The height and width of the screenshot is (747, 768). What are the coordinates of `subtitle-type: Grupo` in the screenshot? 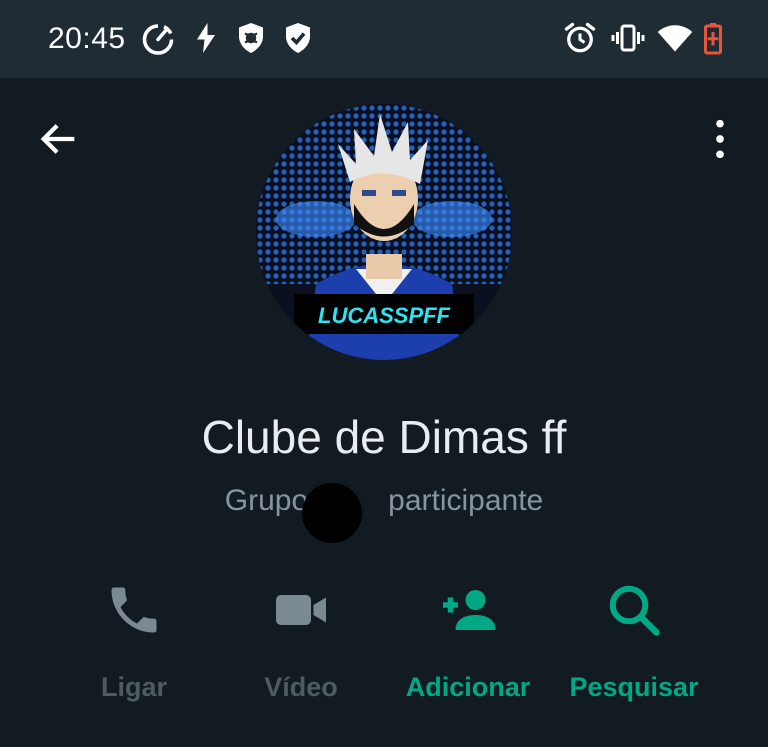 It's located at (266, 500).